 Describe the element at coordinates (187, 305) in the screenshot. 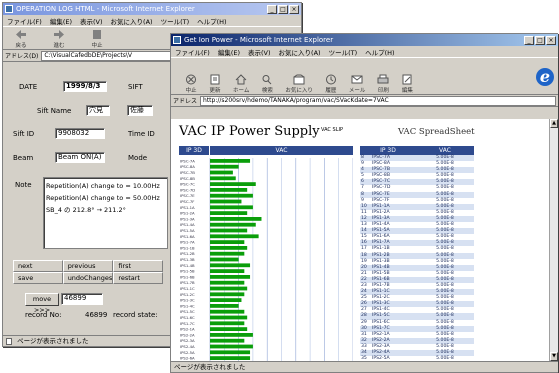

I see `chart-category-label: IPS1-4C` at that location.